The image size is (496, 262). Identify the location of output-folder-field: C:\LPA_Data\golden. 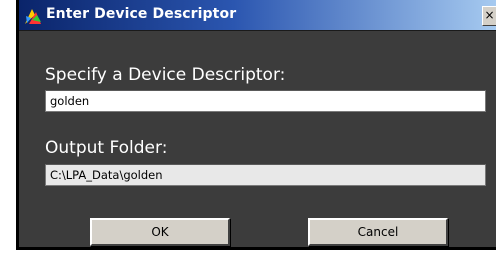
(265, 175).